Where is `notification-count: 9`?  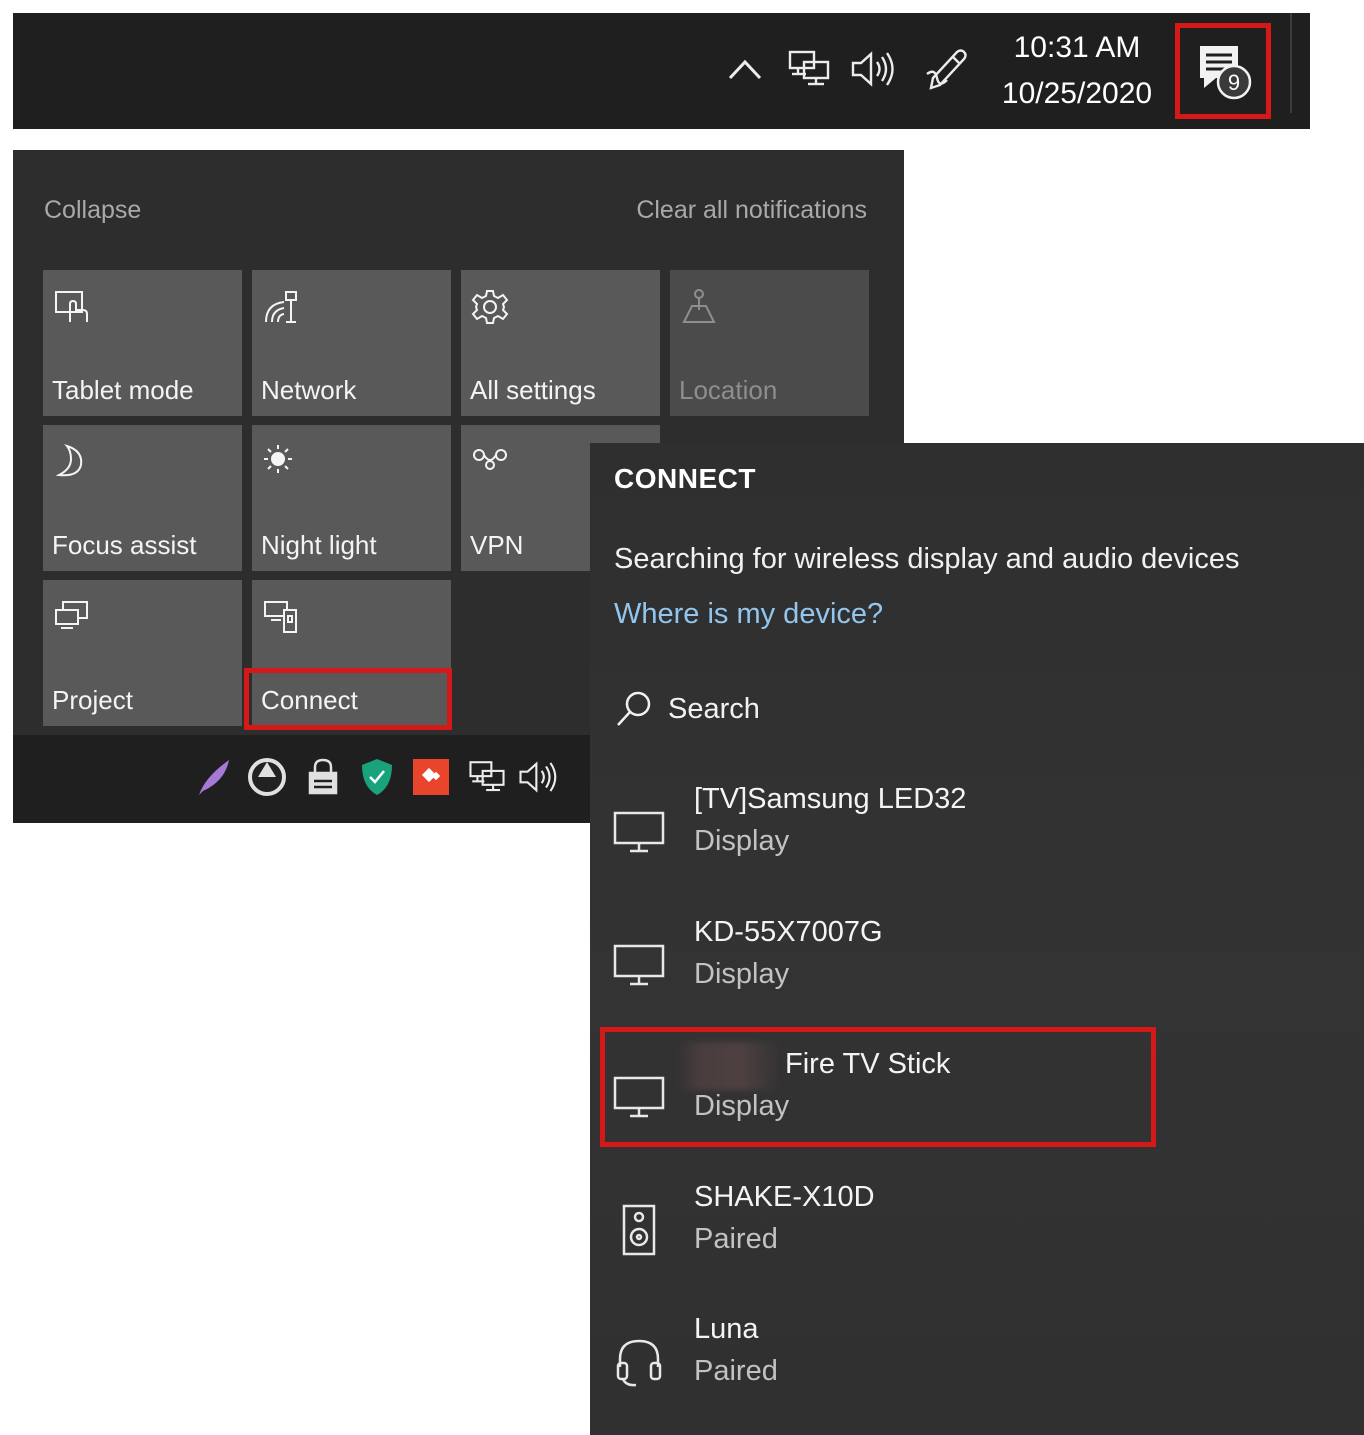 notification-count: 9 is located at coordinates (1234, 82).